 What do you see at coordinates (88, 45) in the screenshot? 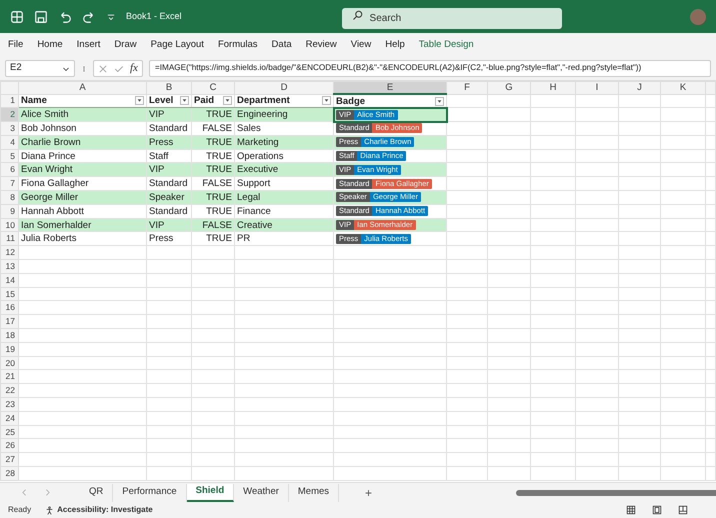
I see `ribbon-tab: Insert` at bounding box center [88, 45].